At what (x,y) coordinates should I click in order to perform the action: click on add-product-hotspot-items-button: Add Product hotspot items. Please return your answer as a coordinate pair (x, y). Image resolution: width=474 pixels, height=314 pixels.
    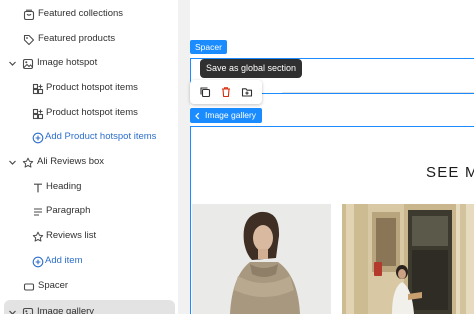
    Looking at the image, I should click on (89, 137).